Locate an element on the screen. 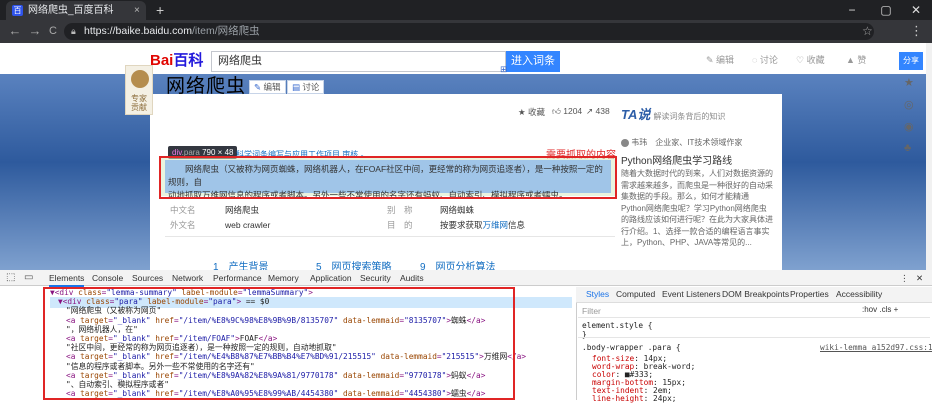 This screenshot has height=404, width=932. annotation-box-dom is located at coordinates (279, 343).